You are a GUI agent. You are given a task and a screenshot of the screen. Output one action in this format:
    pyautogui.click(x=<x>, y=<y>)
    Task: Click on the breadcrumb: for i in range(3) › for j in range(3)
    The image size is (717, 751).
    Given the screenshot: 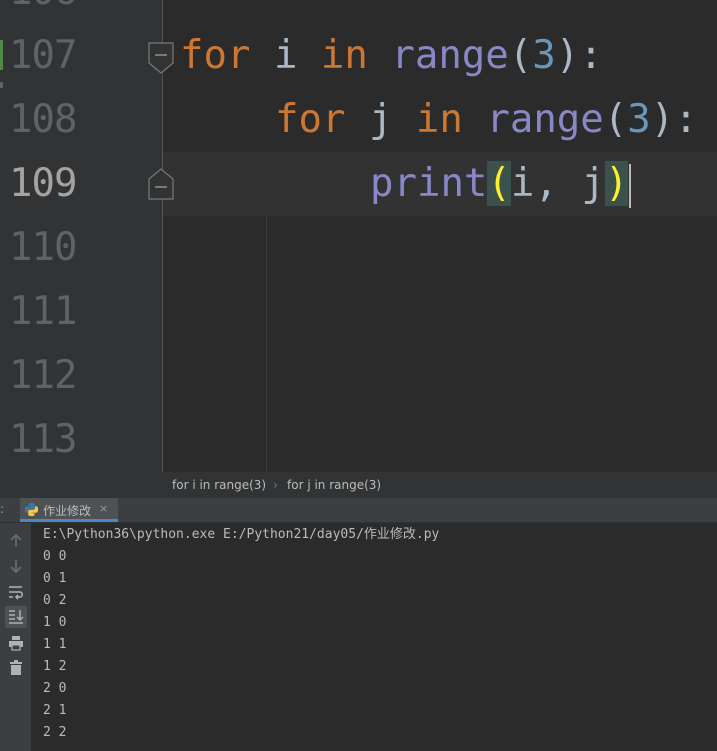 What is the action you would take?
    pyautogui.click(x=358, y=485)
    